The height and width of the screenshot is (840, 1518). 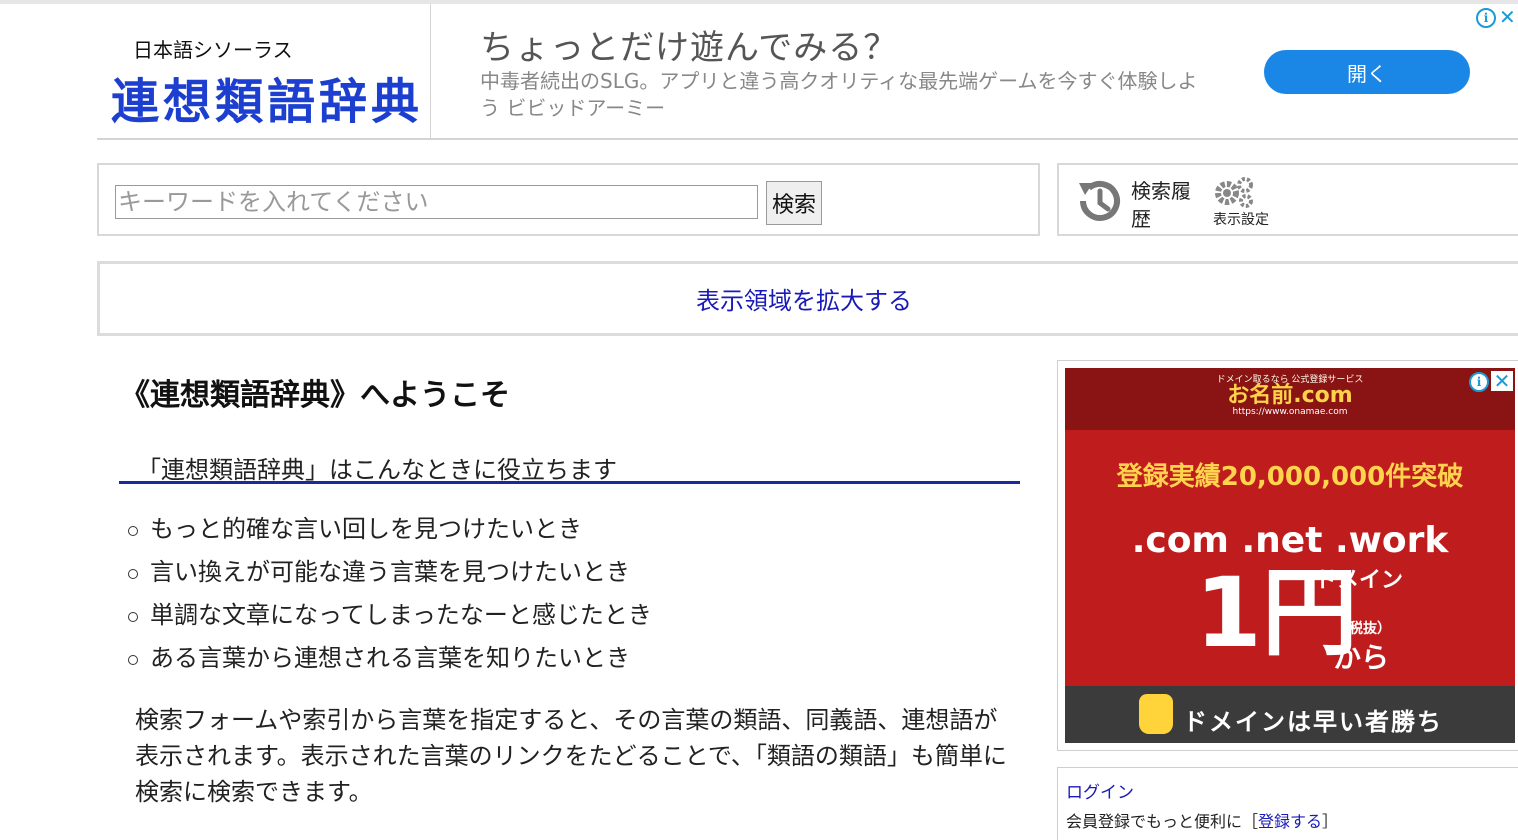 What do you see at coordinates (1507, 17) in the screenshot?
I see `top-ad-close-icon: ✕` at bounding box center [1507, 17].